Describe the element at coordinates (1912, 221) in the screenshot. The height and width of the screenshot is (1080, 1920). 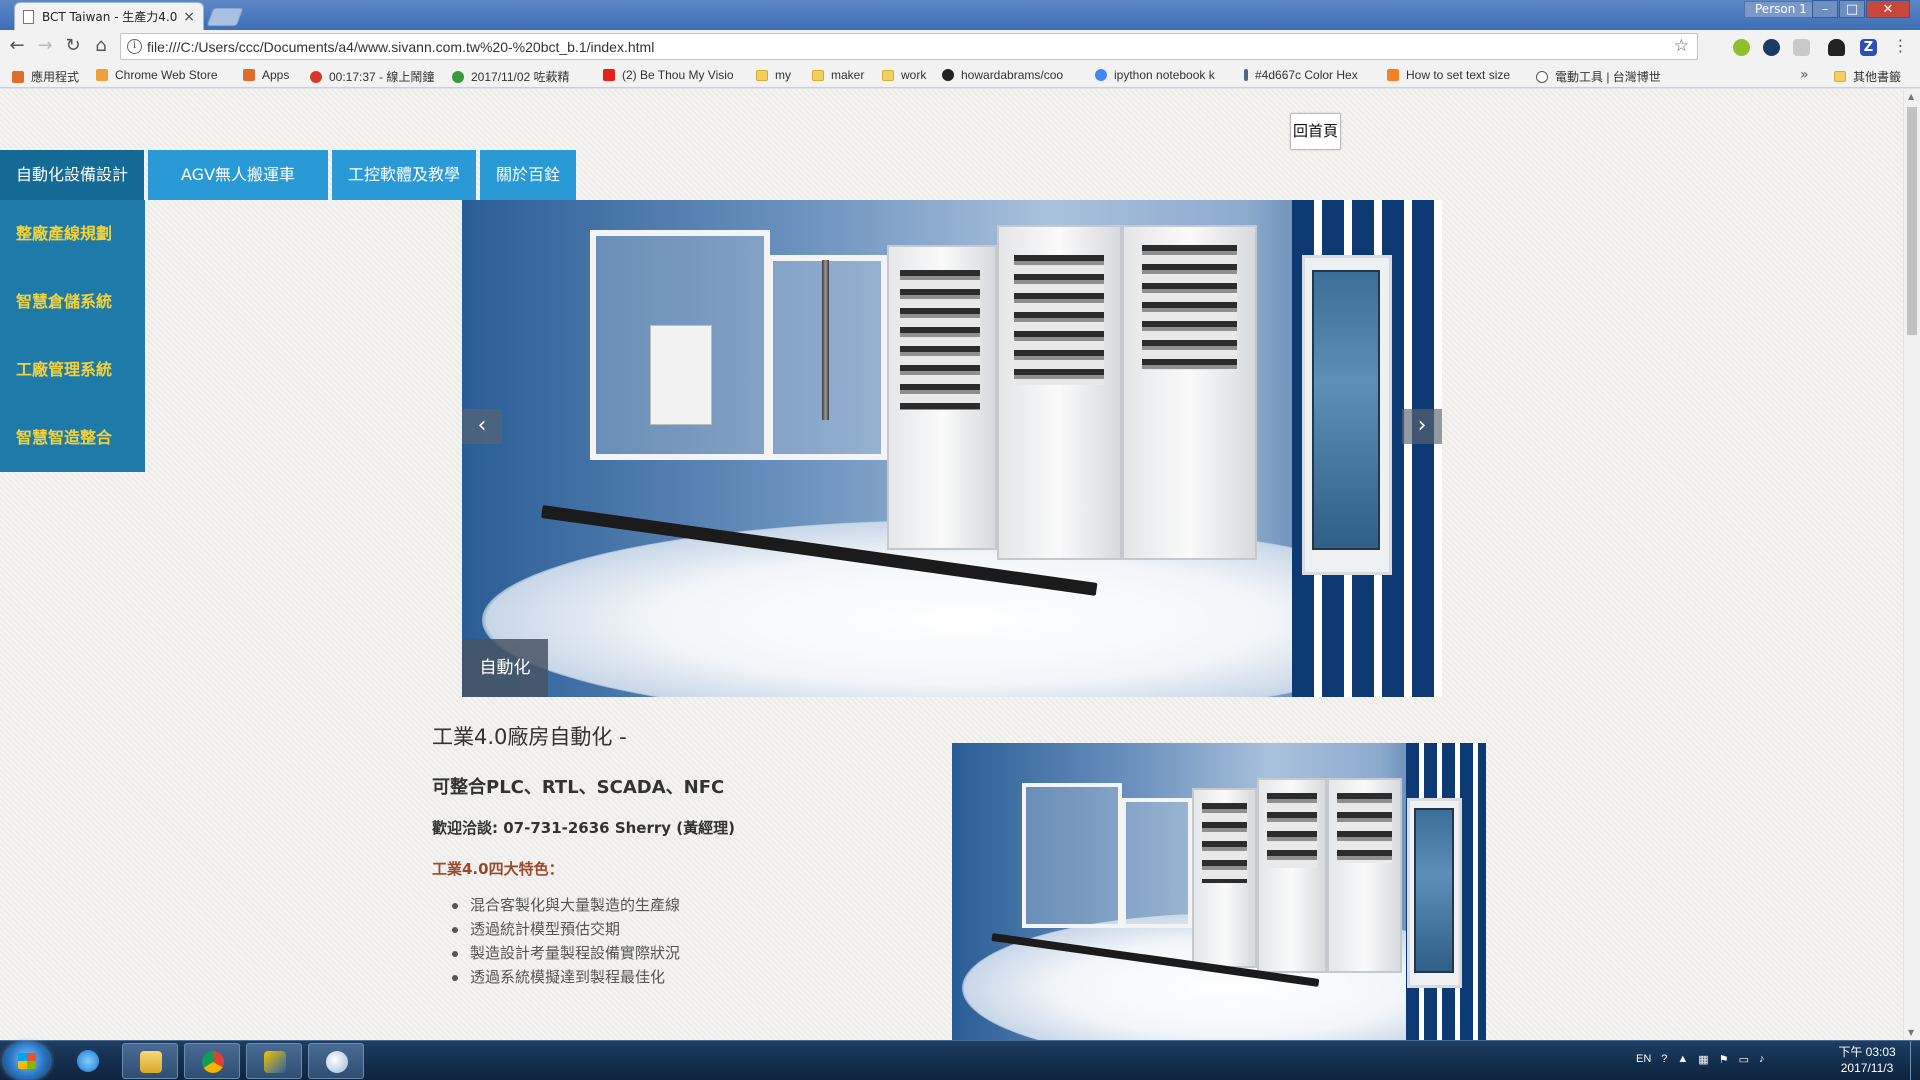
I see `scrollbar-thumb` at that location.